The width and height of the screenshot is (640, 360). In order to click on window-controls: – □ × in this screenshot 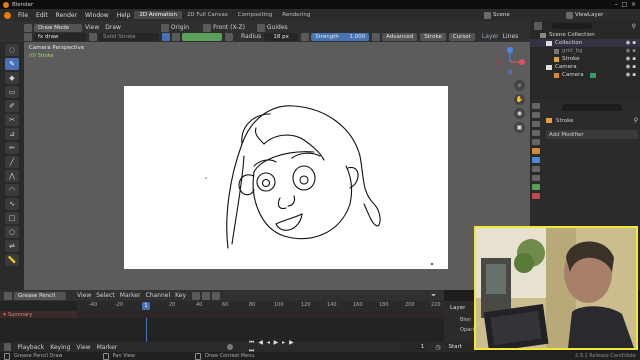, I will do `click(625, 4)`.